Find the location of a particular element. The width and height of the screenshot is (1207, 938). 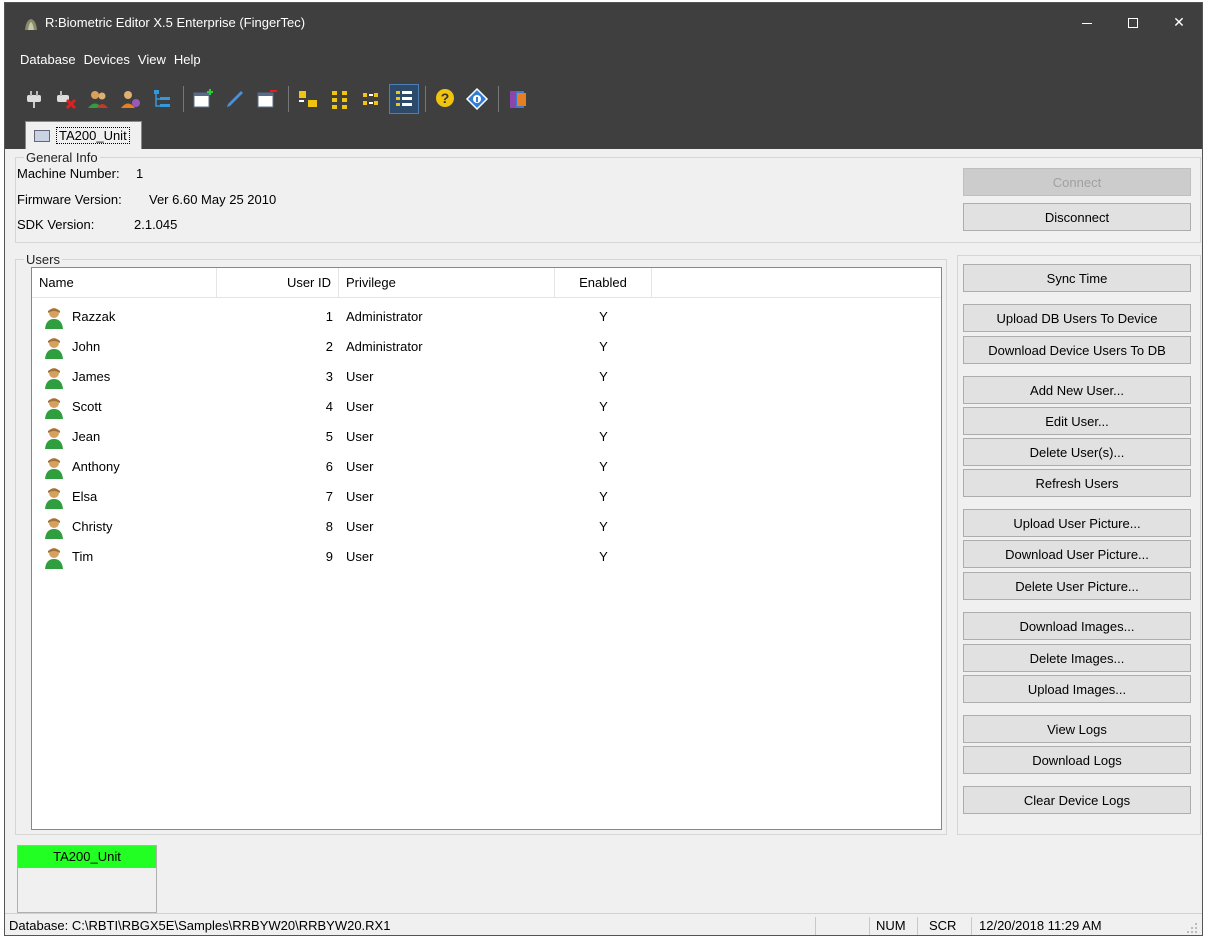

user-id: 6 is located at coordinates (329, 466).